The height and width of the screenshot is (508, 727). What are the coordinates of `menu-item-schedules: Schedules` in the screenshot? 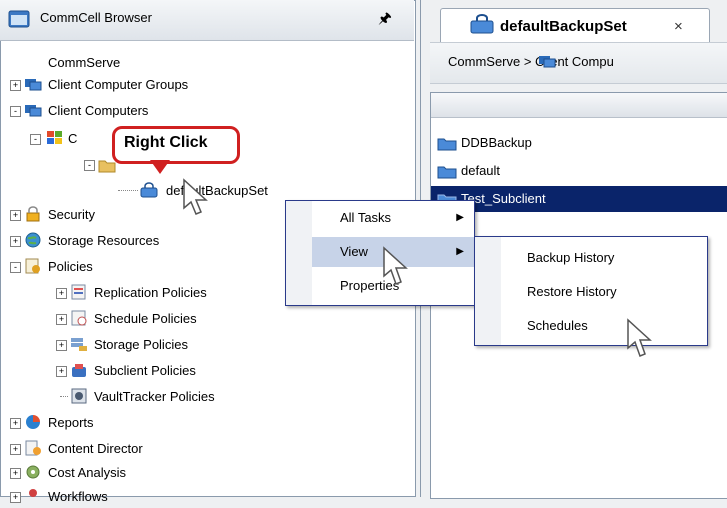 It's located at (604, 326).